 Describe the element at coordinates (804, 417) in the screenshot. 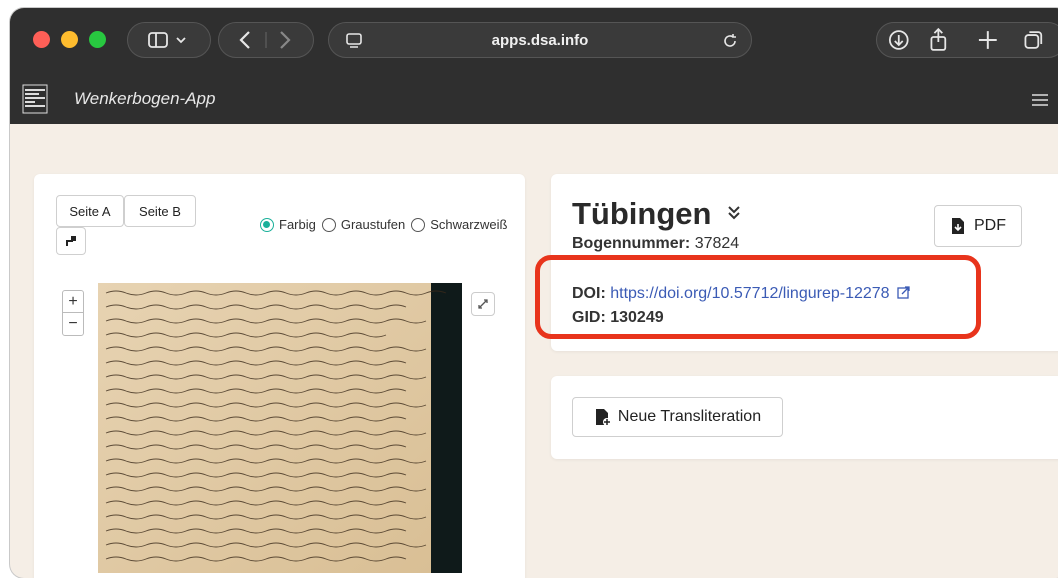

I see `transliteration-card: Neue Transliteration` at that location.